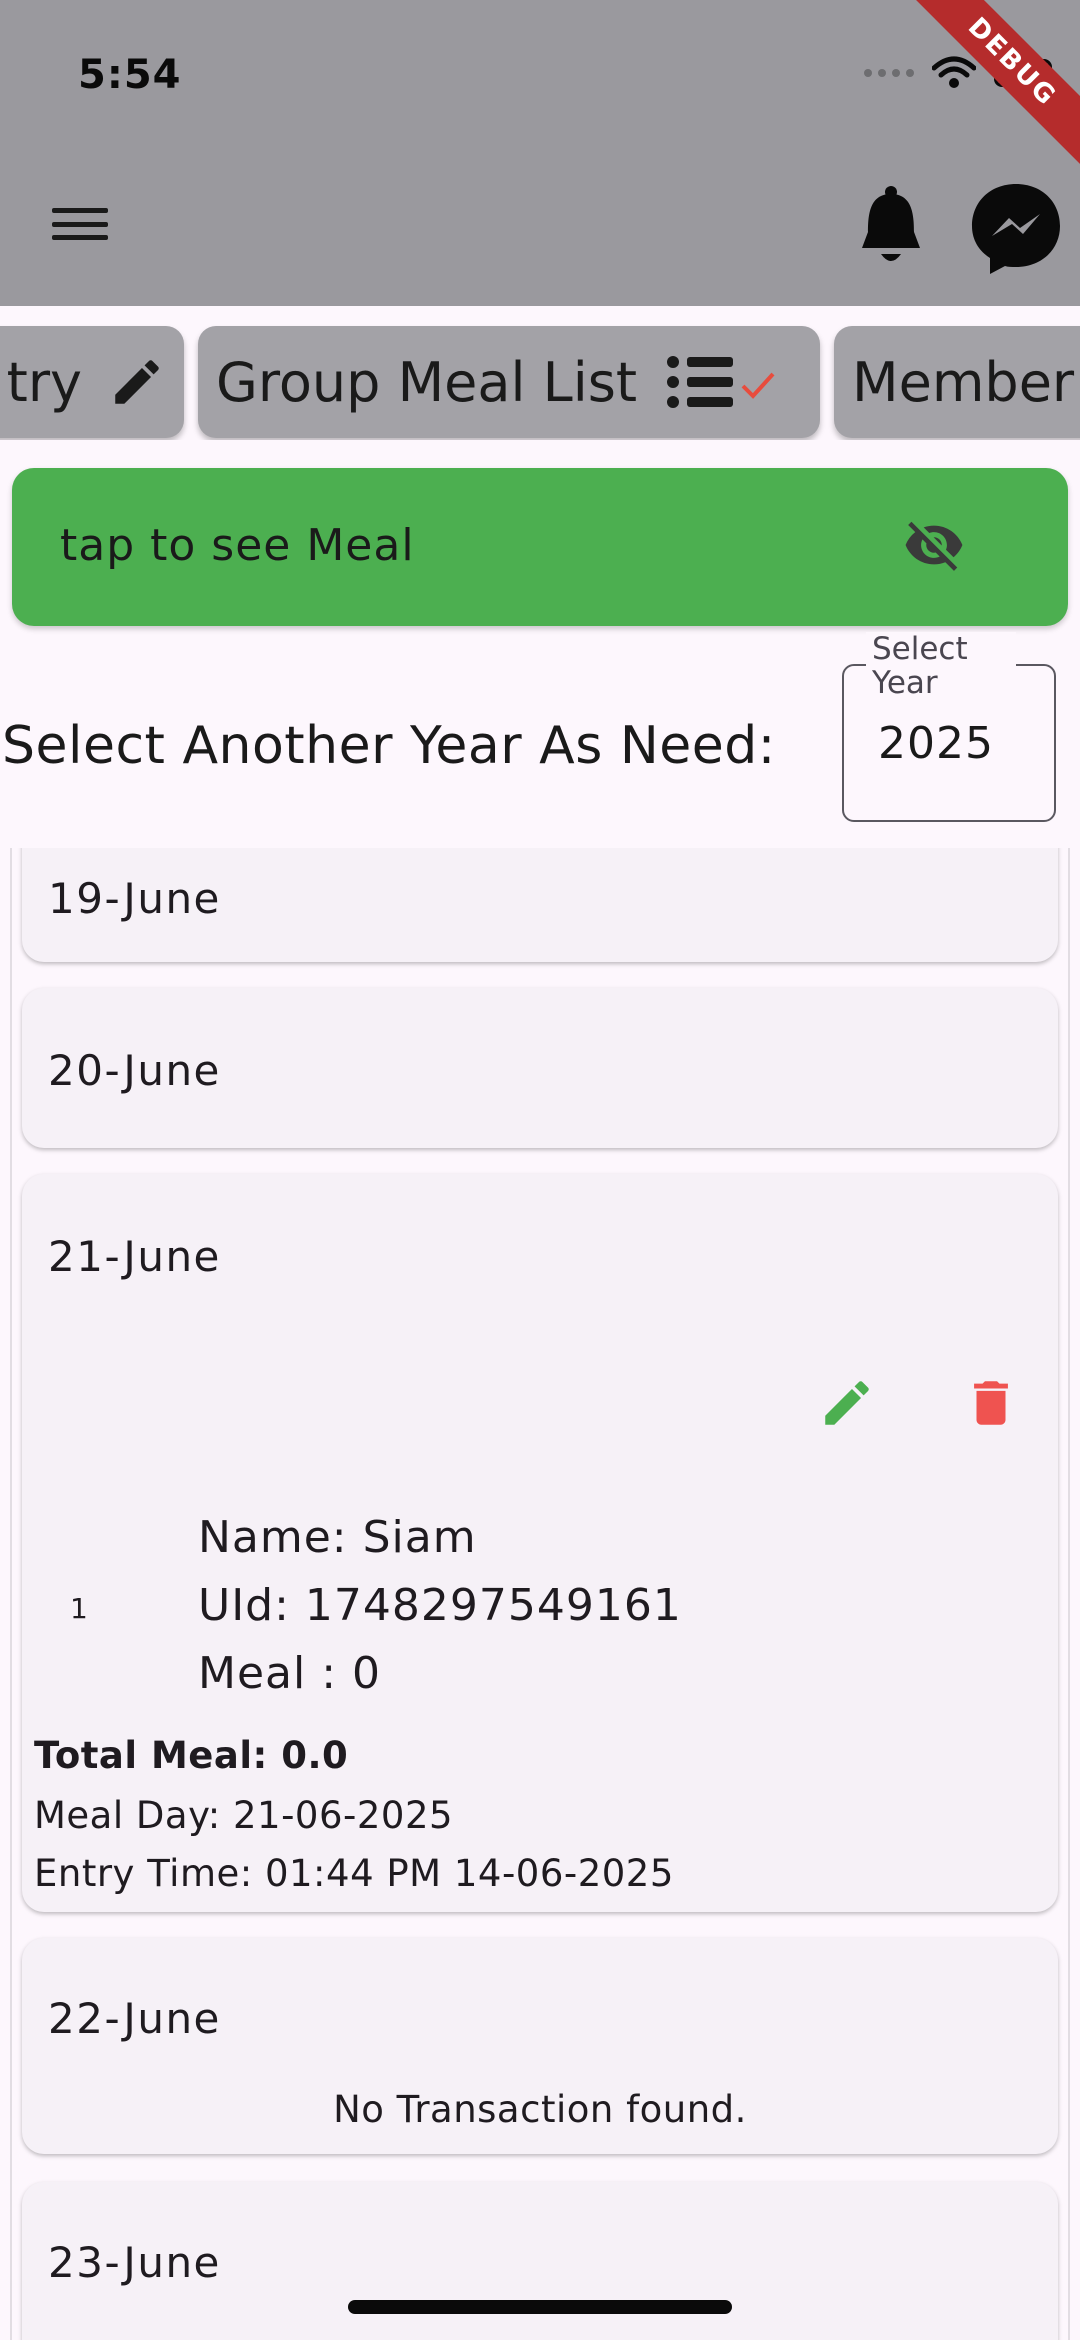  I want to click on tab-group-meal-list: Group Meal List, so click(509, 382).